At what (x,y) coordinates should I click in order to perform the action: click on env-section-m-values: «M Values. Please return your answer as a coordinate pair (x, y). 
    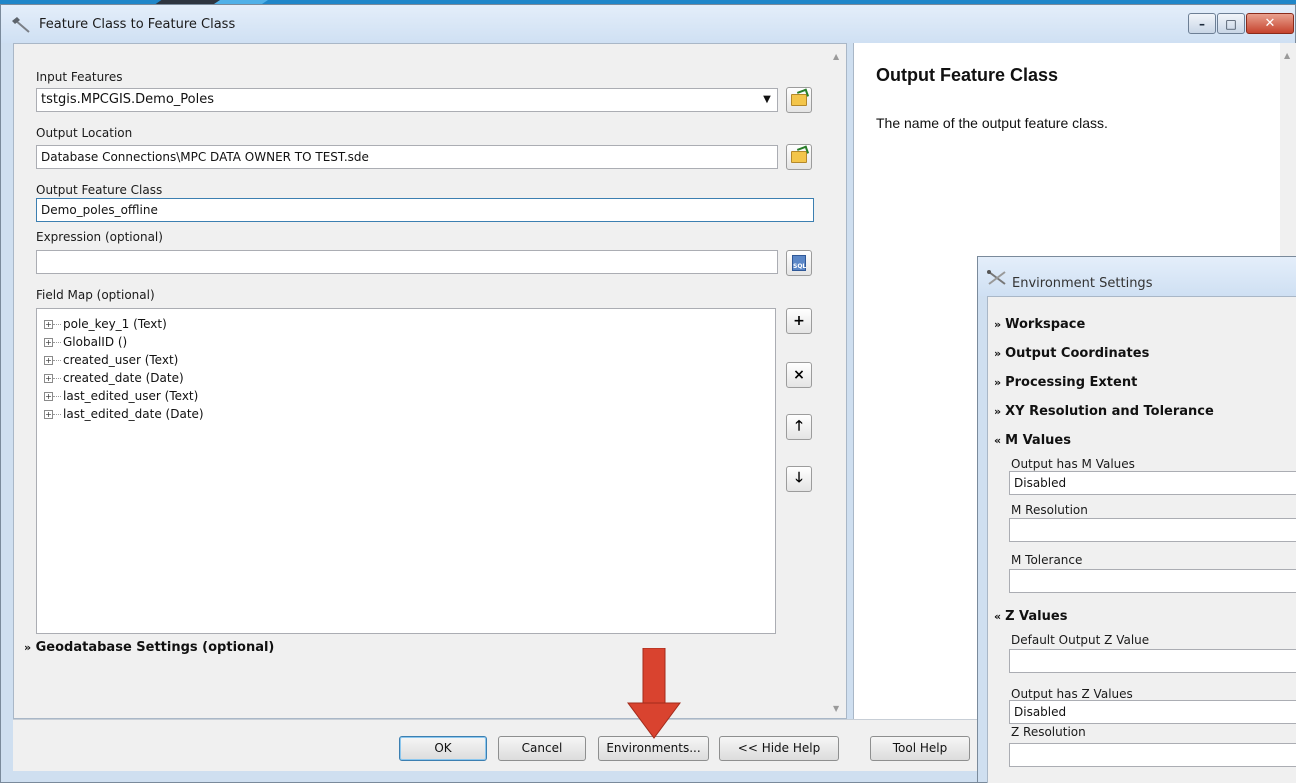
    Looking at the image, I should click on (1032, 440).